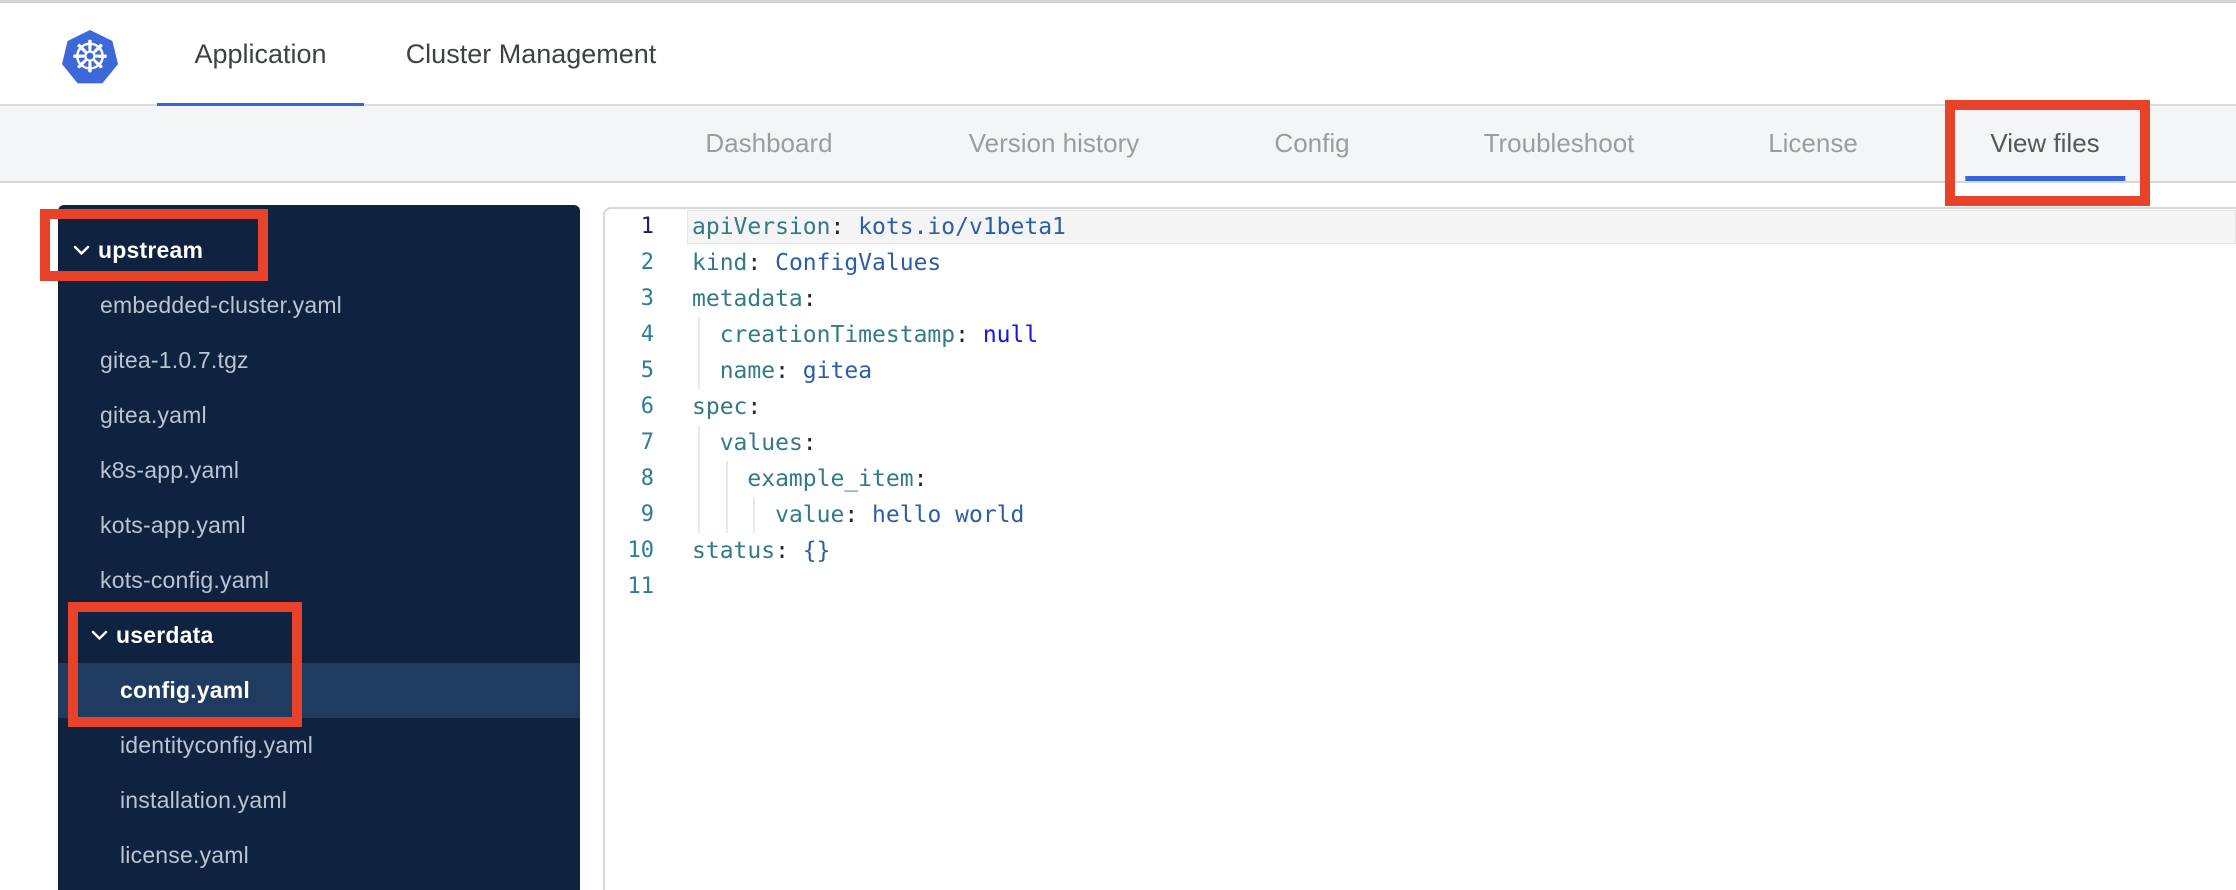 Image resolution: width=2236 pixels, height=890 pixels. What do you see at coordinates (768, 143) in the screenshot?
I see `nav-tab-dashboard: Dashboard` at bounding box center [768, 143].